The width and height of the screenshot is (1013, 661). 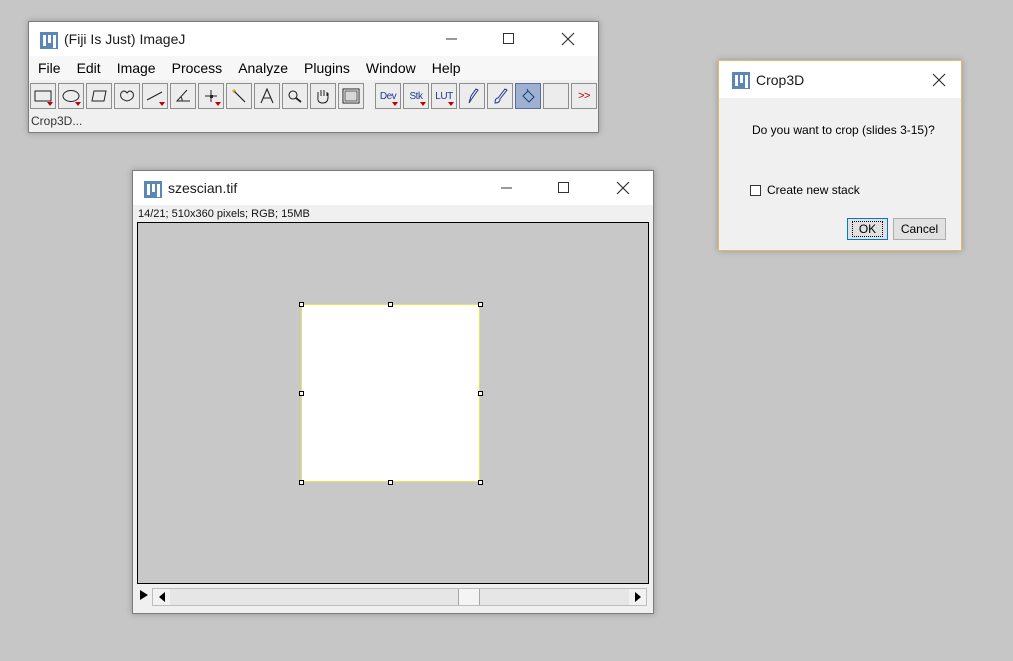 I want to click on line-tool, so click(x=155, y=96).